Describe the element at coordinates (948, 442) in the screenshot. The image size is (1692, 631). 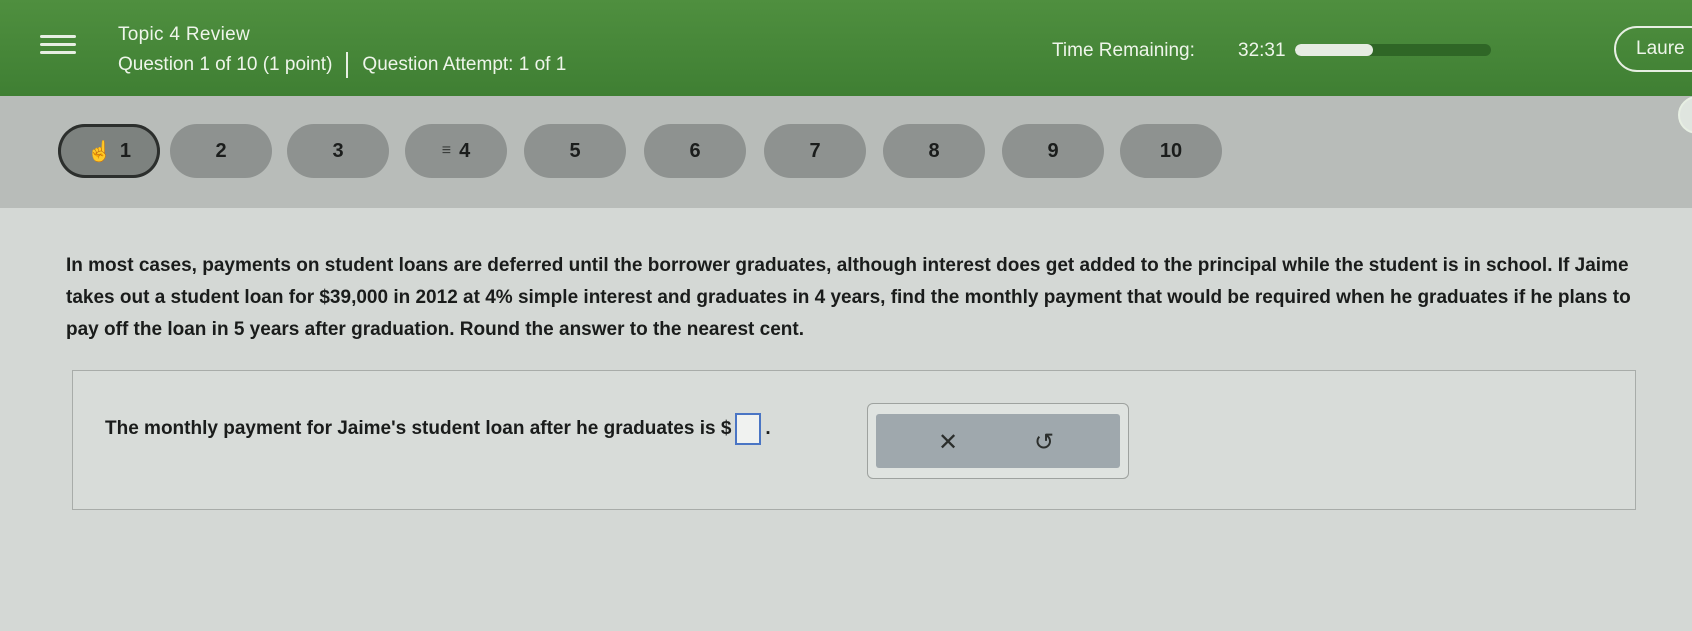
I see `clear-answer-button: ✕` at that location.